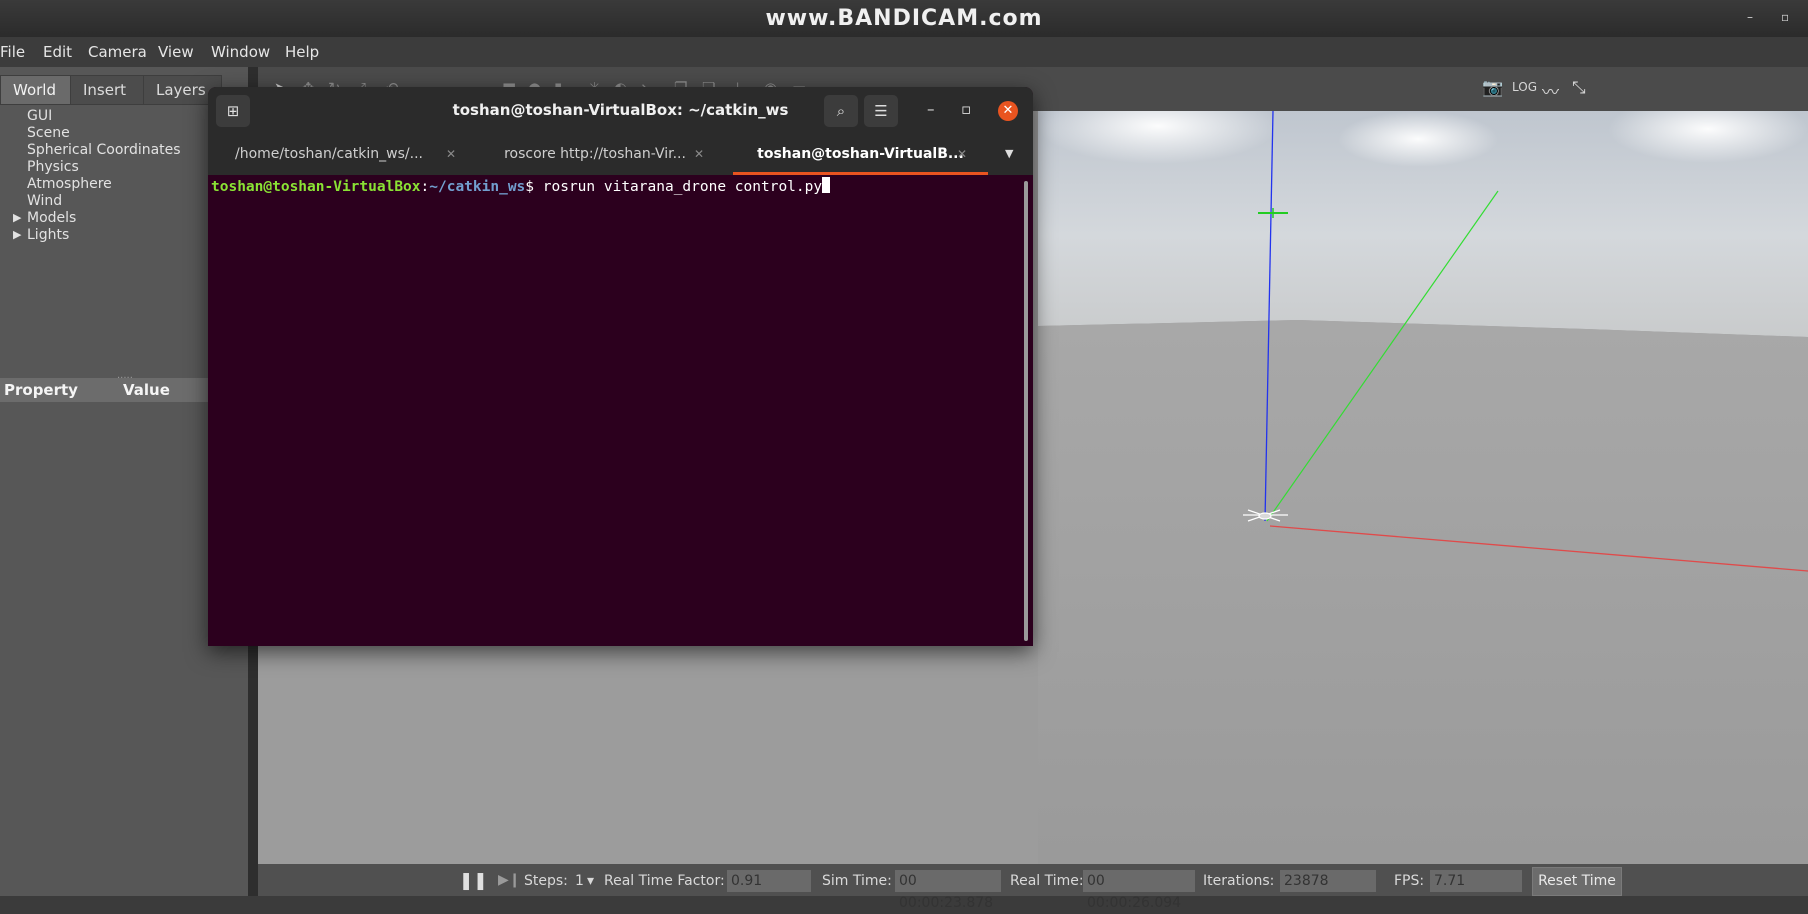 This screenshot has width=1808, height=914. Describe the element at coordinates (1047, 881) in the screenshot. I see `real-time-label: Real Time:` at that location.